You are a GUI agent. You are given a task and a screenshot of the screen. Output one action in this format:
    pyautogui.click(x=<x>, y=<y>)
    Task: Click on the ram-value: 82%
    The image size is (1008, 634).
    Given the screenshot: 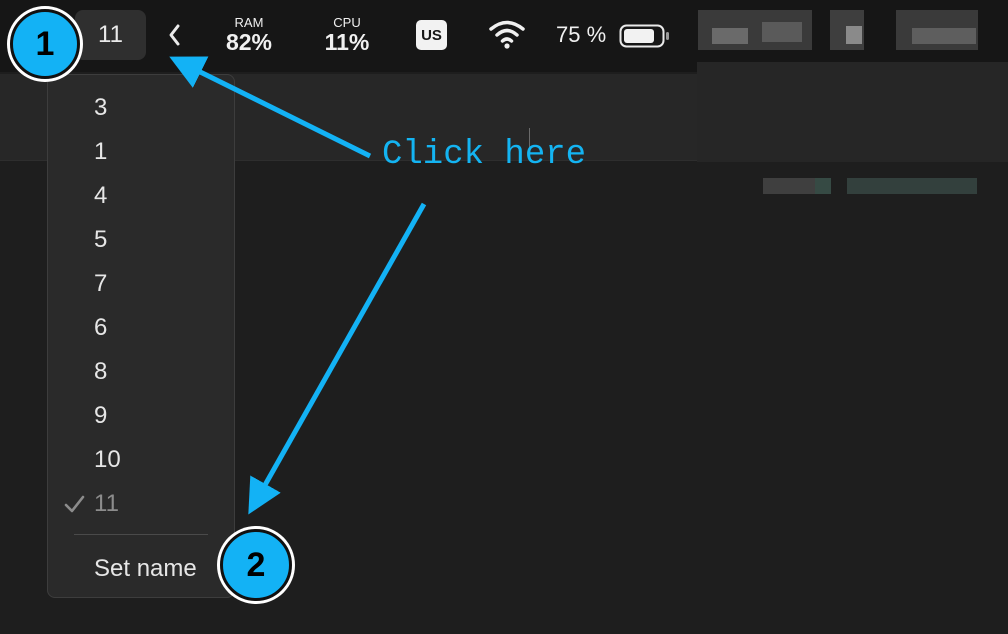 What is the action you would take?
    pyautogui.click(x=249, y=42)
    